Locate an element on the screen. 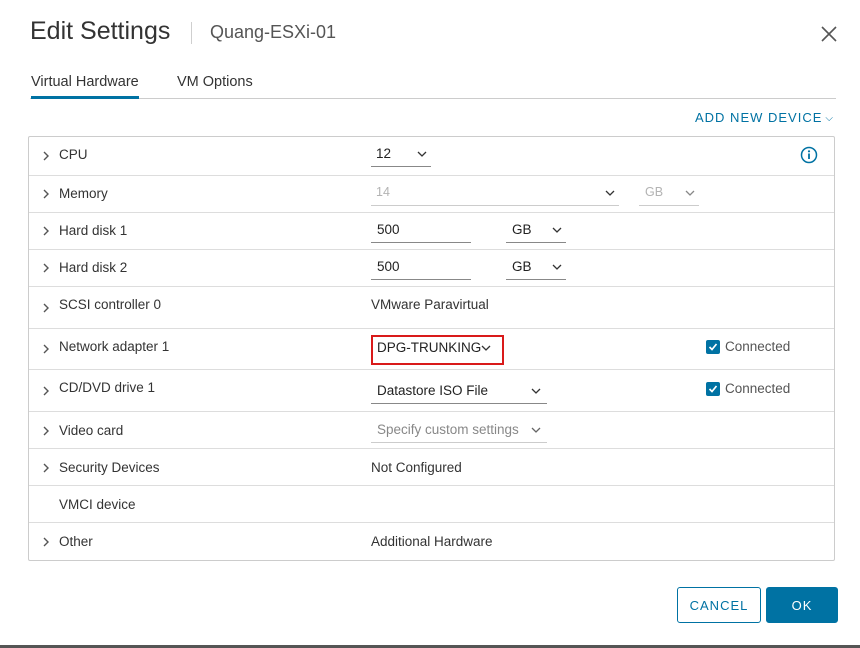 This screenshot has width=860, height=648. row-security-devices: Security Devices Not Configured is located at coordinates (431, 467).